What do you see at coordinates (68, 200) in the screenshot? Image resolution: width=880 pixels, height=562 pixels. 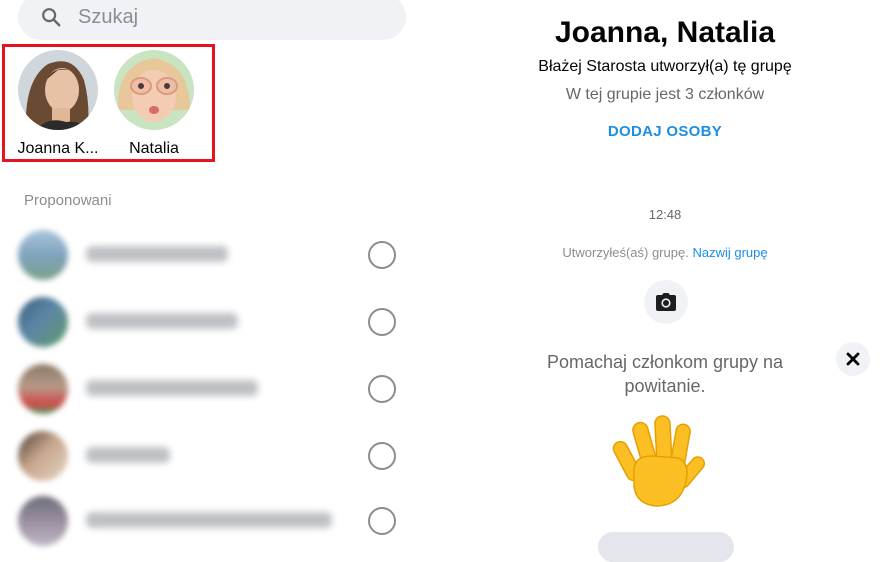 I see `suggested-section-label: Proponowani` at bounding box center [68, 200].